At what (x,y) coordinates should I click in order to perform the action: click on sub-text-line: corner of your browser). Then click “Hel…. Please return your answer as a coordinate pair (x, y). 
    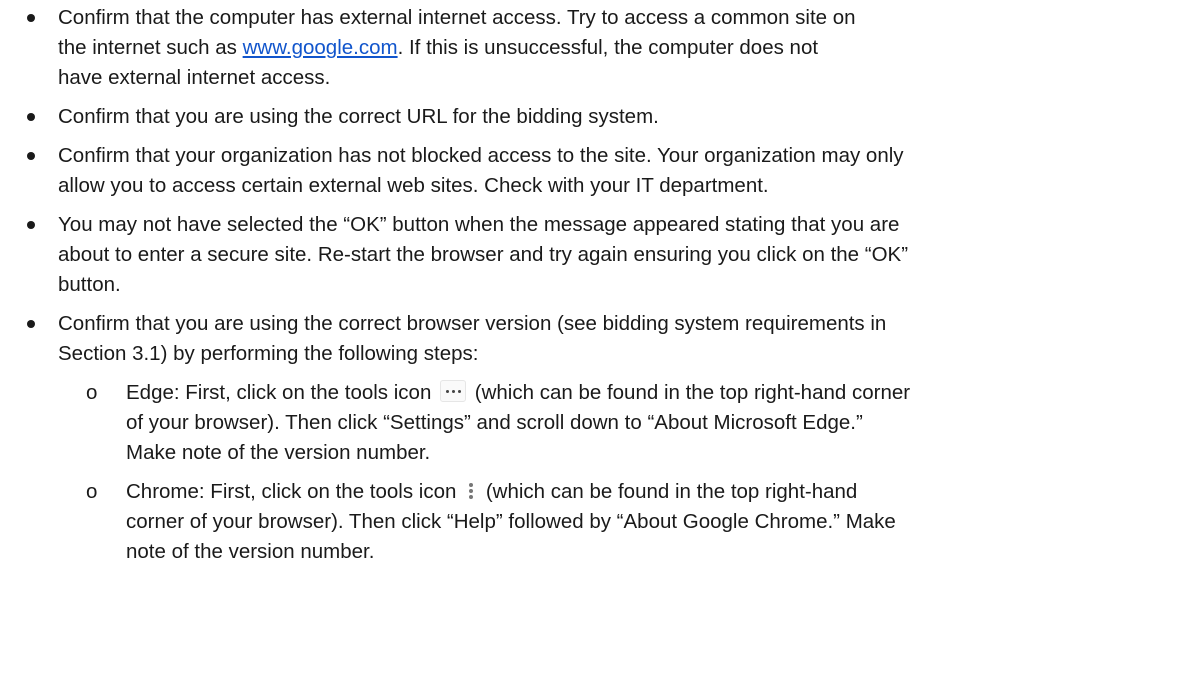
    Looking at the image, I should click on (511, 521).